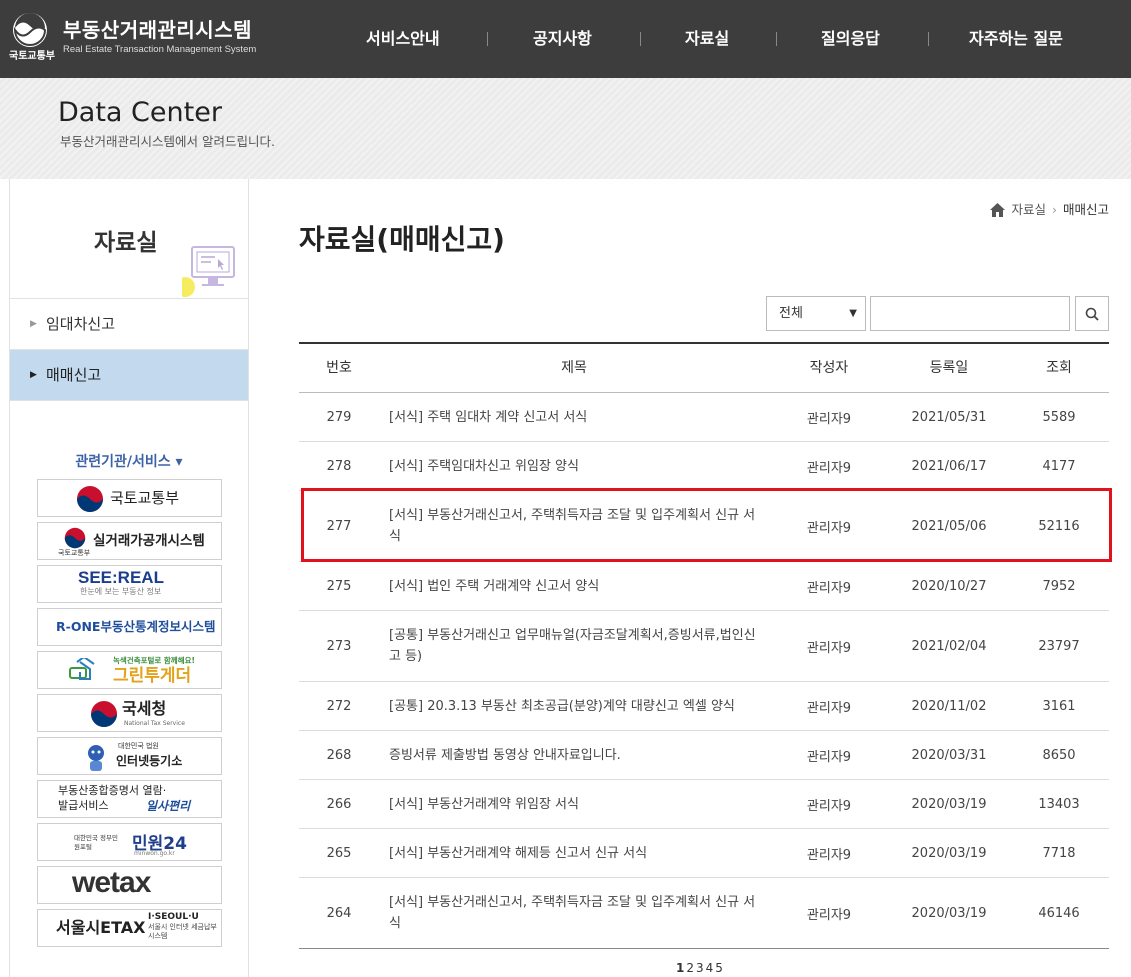  Describe the element at coordinates (1085, 209) in the screenshot. I see `breadcrumb-current: 매매신고` at that location.